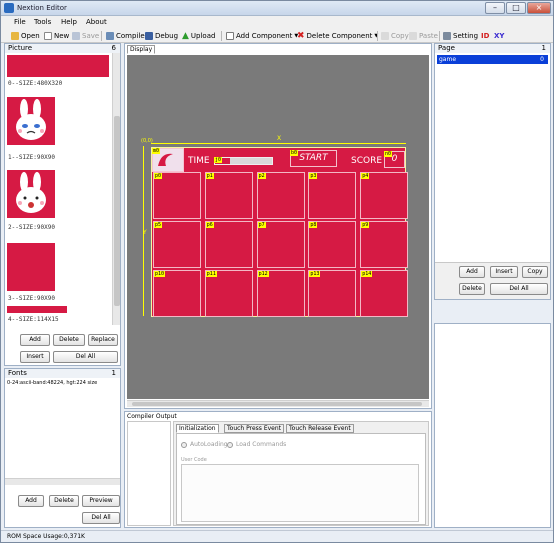 The width and height of the screenshot is (554, 543). What do you see at coordinates (185, 36) in the screenshot?
I see `upload-arrow-icon: ▲` at bounding box center [185, 36].